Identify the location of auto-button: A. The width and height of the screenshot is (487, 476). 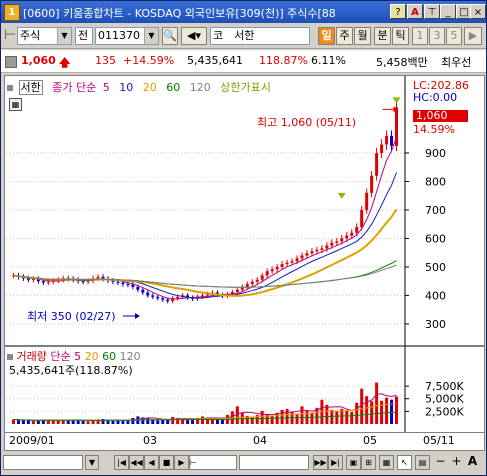
(472, 462).